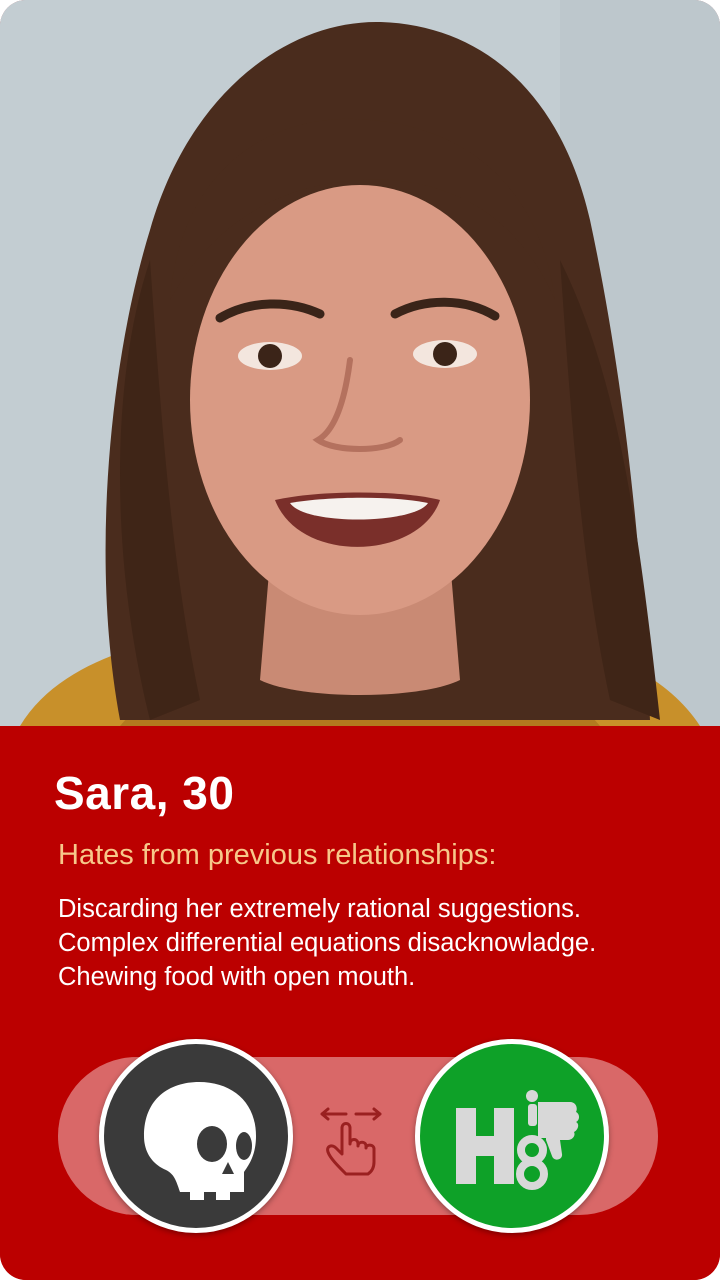 This screenshot has width=720, height=1280. What do you see at coordinates (144, 793) in the screenshot?
I see `profile-name-age: Sara, 30` at bounding box center [144, 793].